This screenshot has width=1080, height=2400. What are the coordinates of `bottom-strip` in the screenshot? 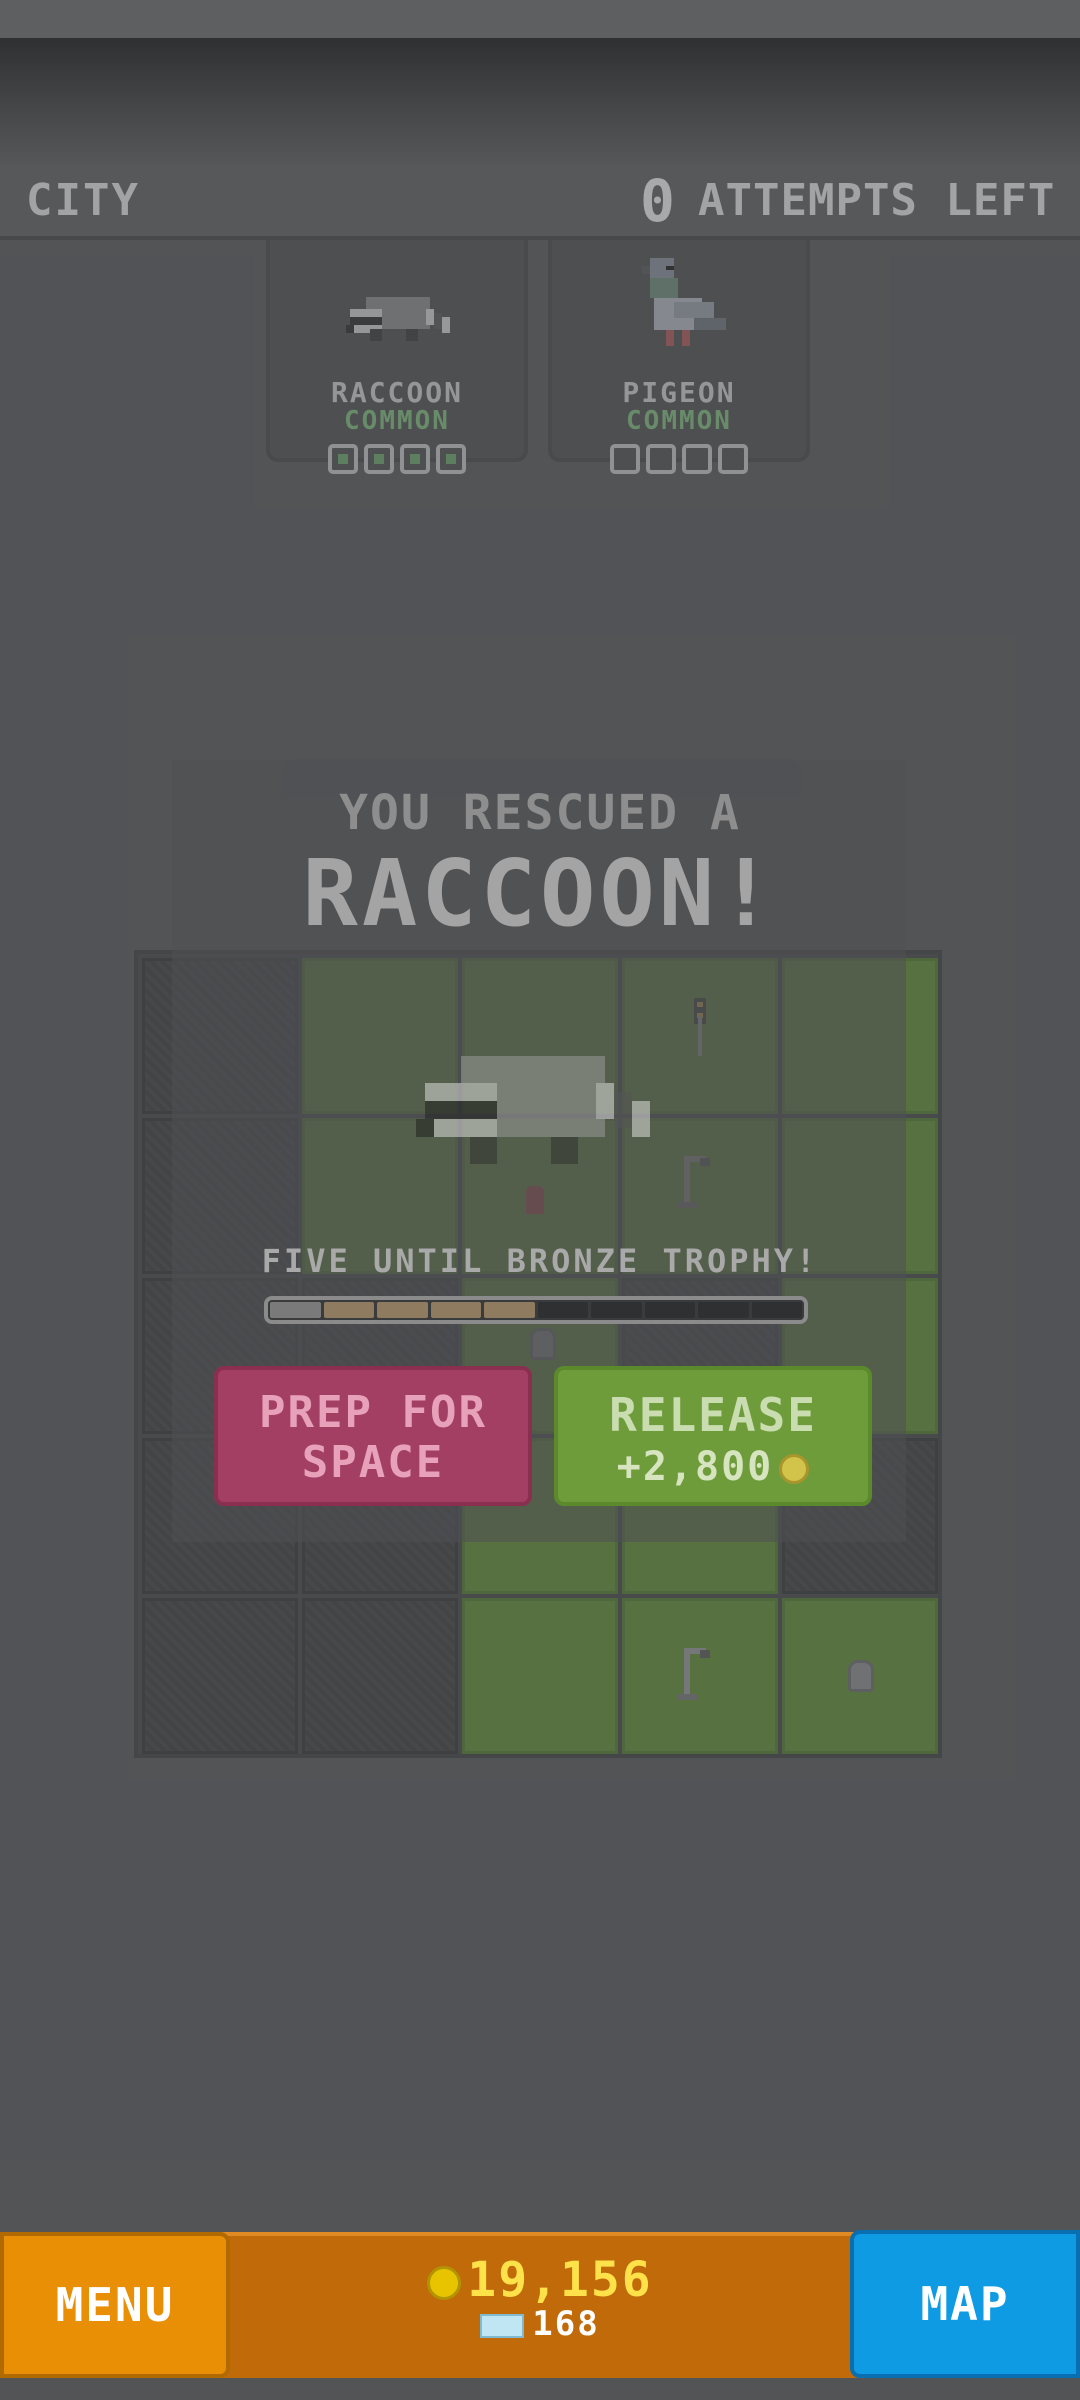 It's located at (540, 2389).